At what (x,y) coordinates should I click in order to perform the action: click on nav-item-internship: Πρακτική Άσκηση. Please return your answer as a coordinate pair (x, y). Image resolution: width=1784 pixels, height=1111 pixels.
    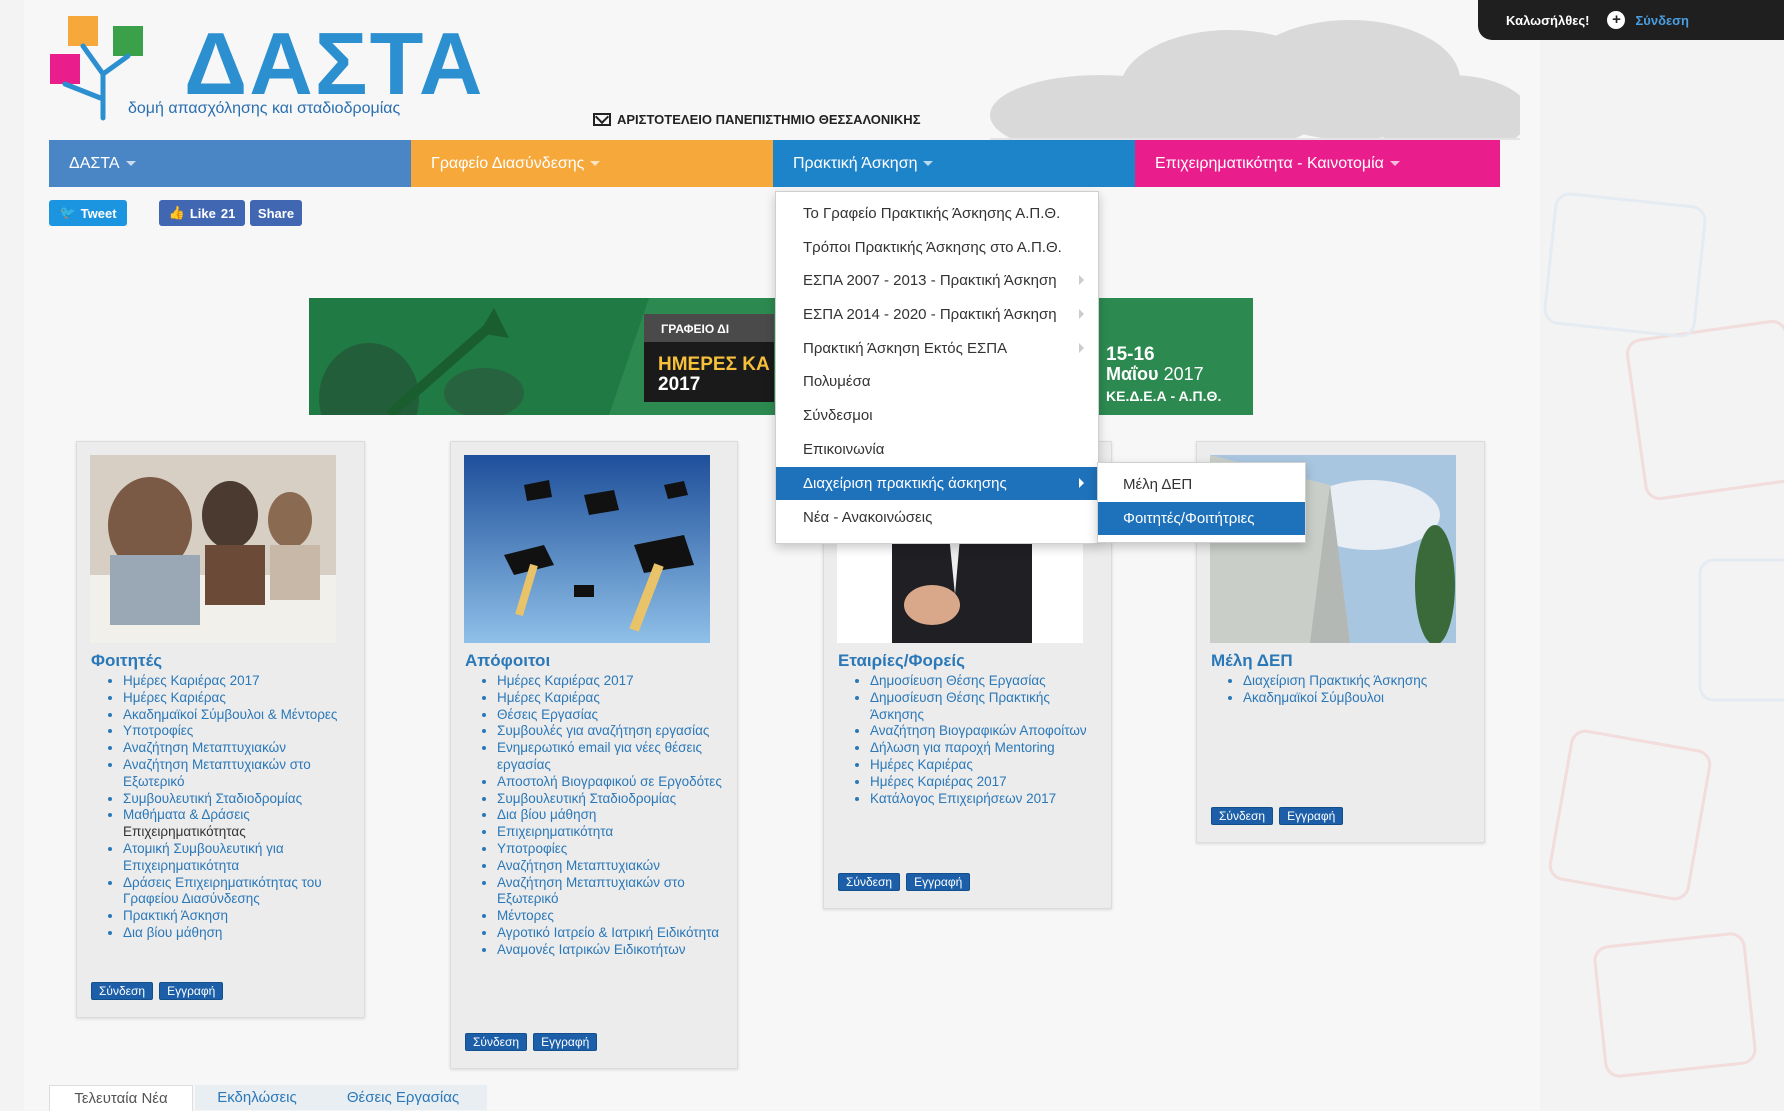
    Looking at the image, I should click on (954, 163).